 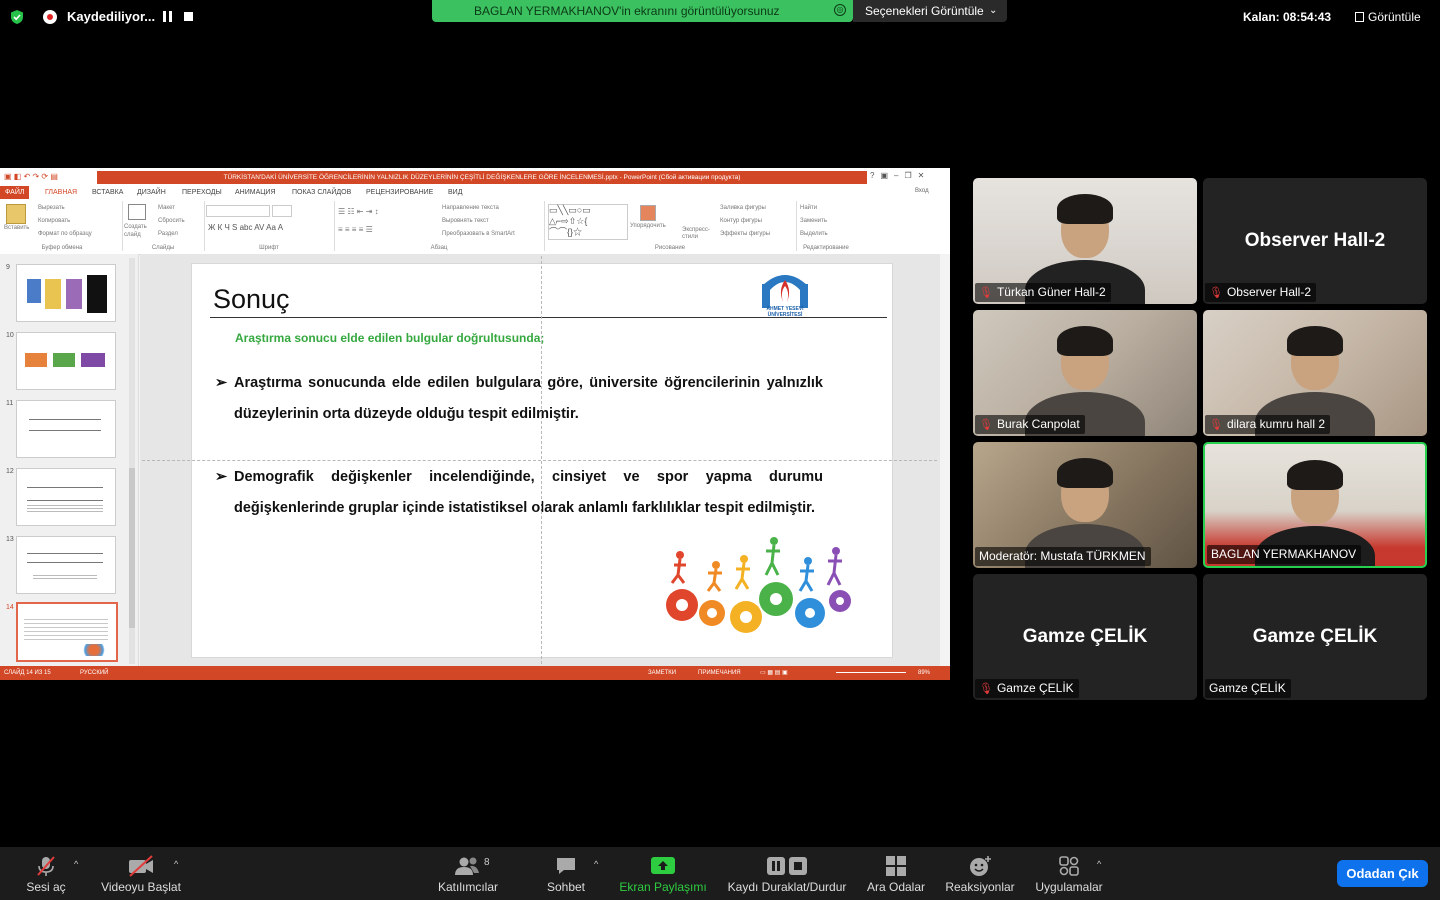 What do you see at coordinates (787, 873) in the screenshot?
I see `pause-stop-recording-button: Kaydı Duraklat/Durdur` at bounding box center [787, 873].